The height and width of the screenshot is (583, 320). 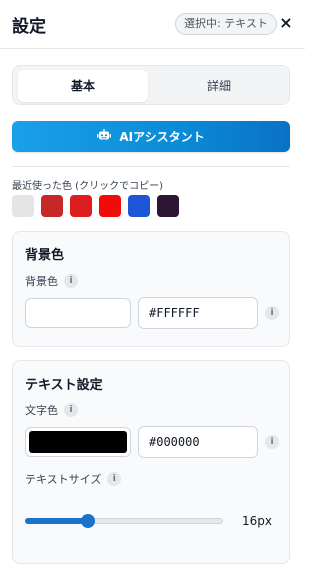 I want to click on text-section-title: テキスト設定, so click(x=64, y=385).